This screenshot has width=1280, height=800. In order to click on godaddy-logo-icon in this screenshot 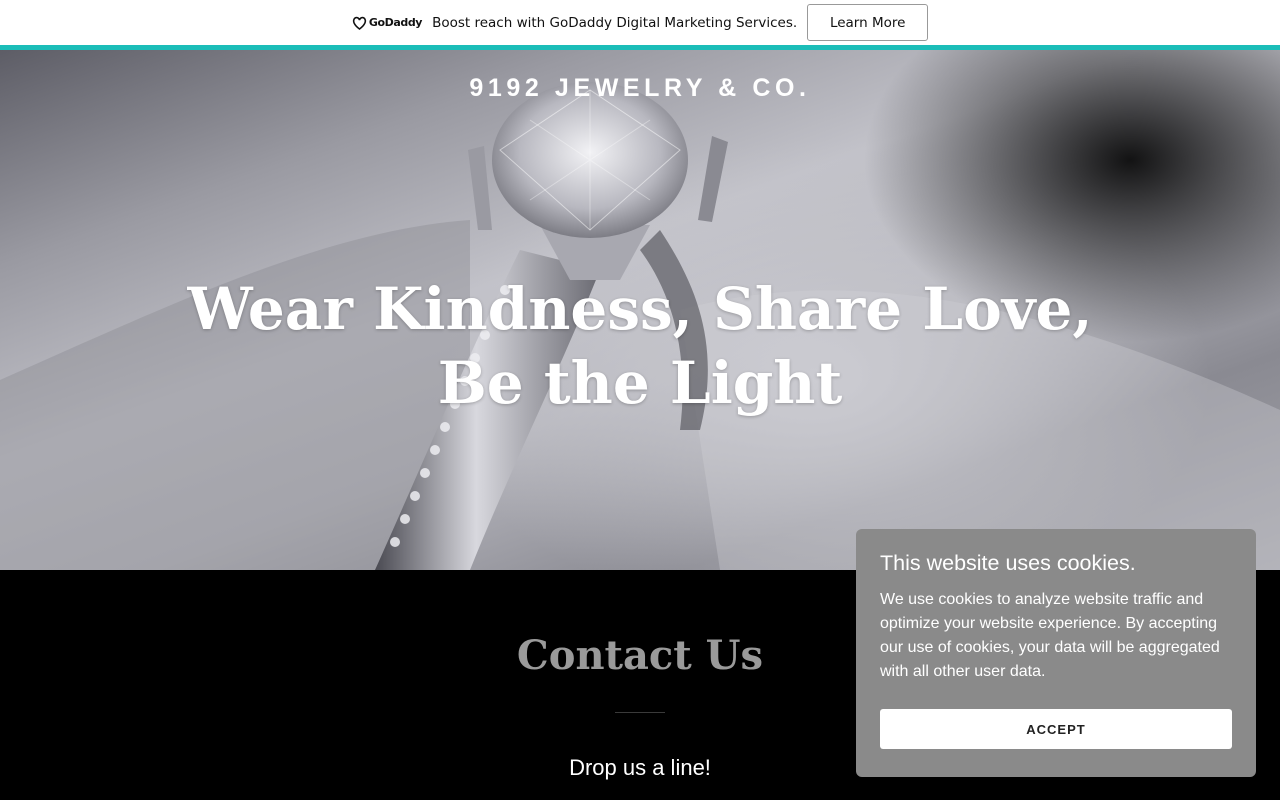, I will do `click(359, 23)`.